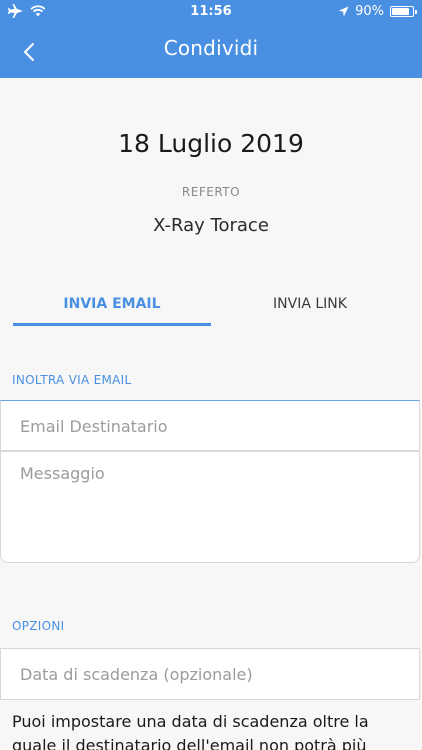 The image size is (422, 750). Describe the element at coordinates (211, 143) in the screenshot. I see `report-date: 18 Luglio 2019` at that location.